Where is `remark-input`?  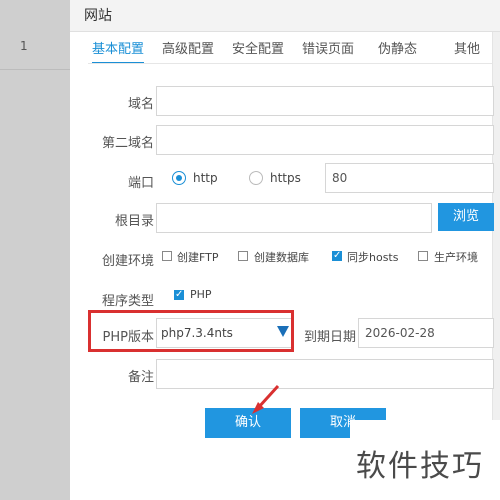 remark-input is located at coordinates (325, 374).